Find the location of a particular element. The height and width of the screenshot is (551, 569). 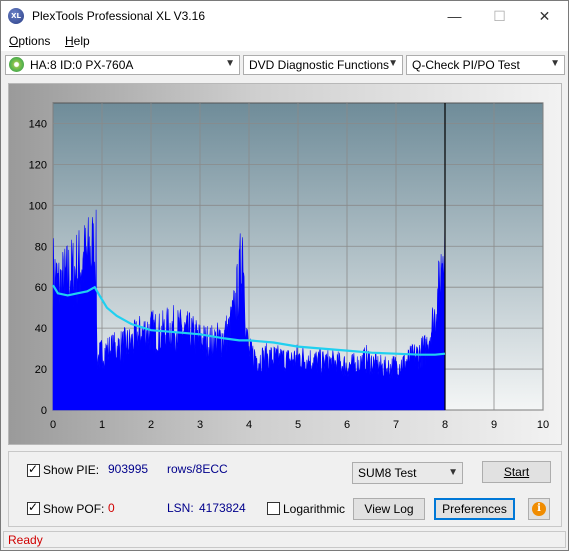

minimize-button: — is located at coordinates (454, 16).